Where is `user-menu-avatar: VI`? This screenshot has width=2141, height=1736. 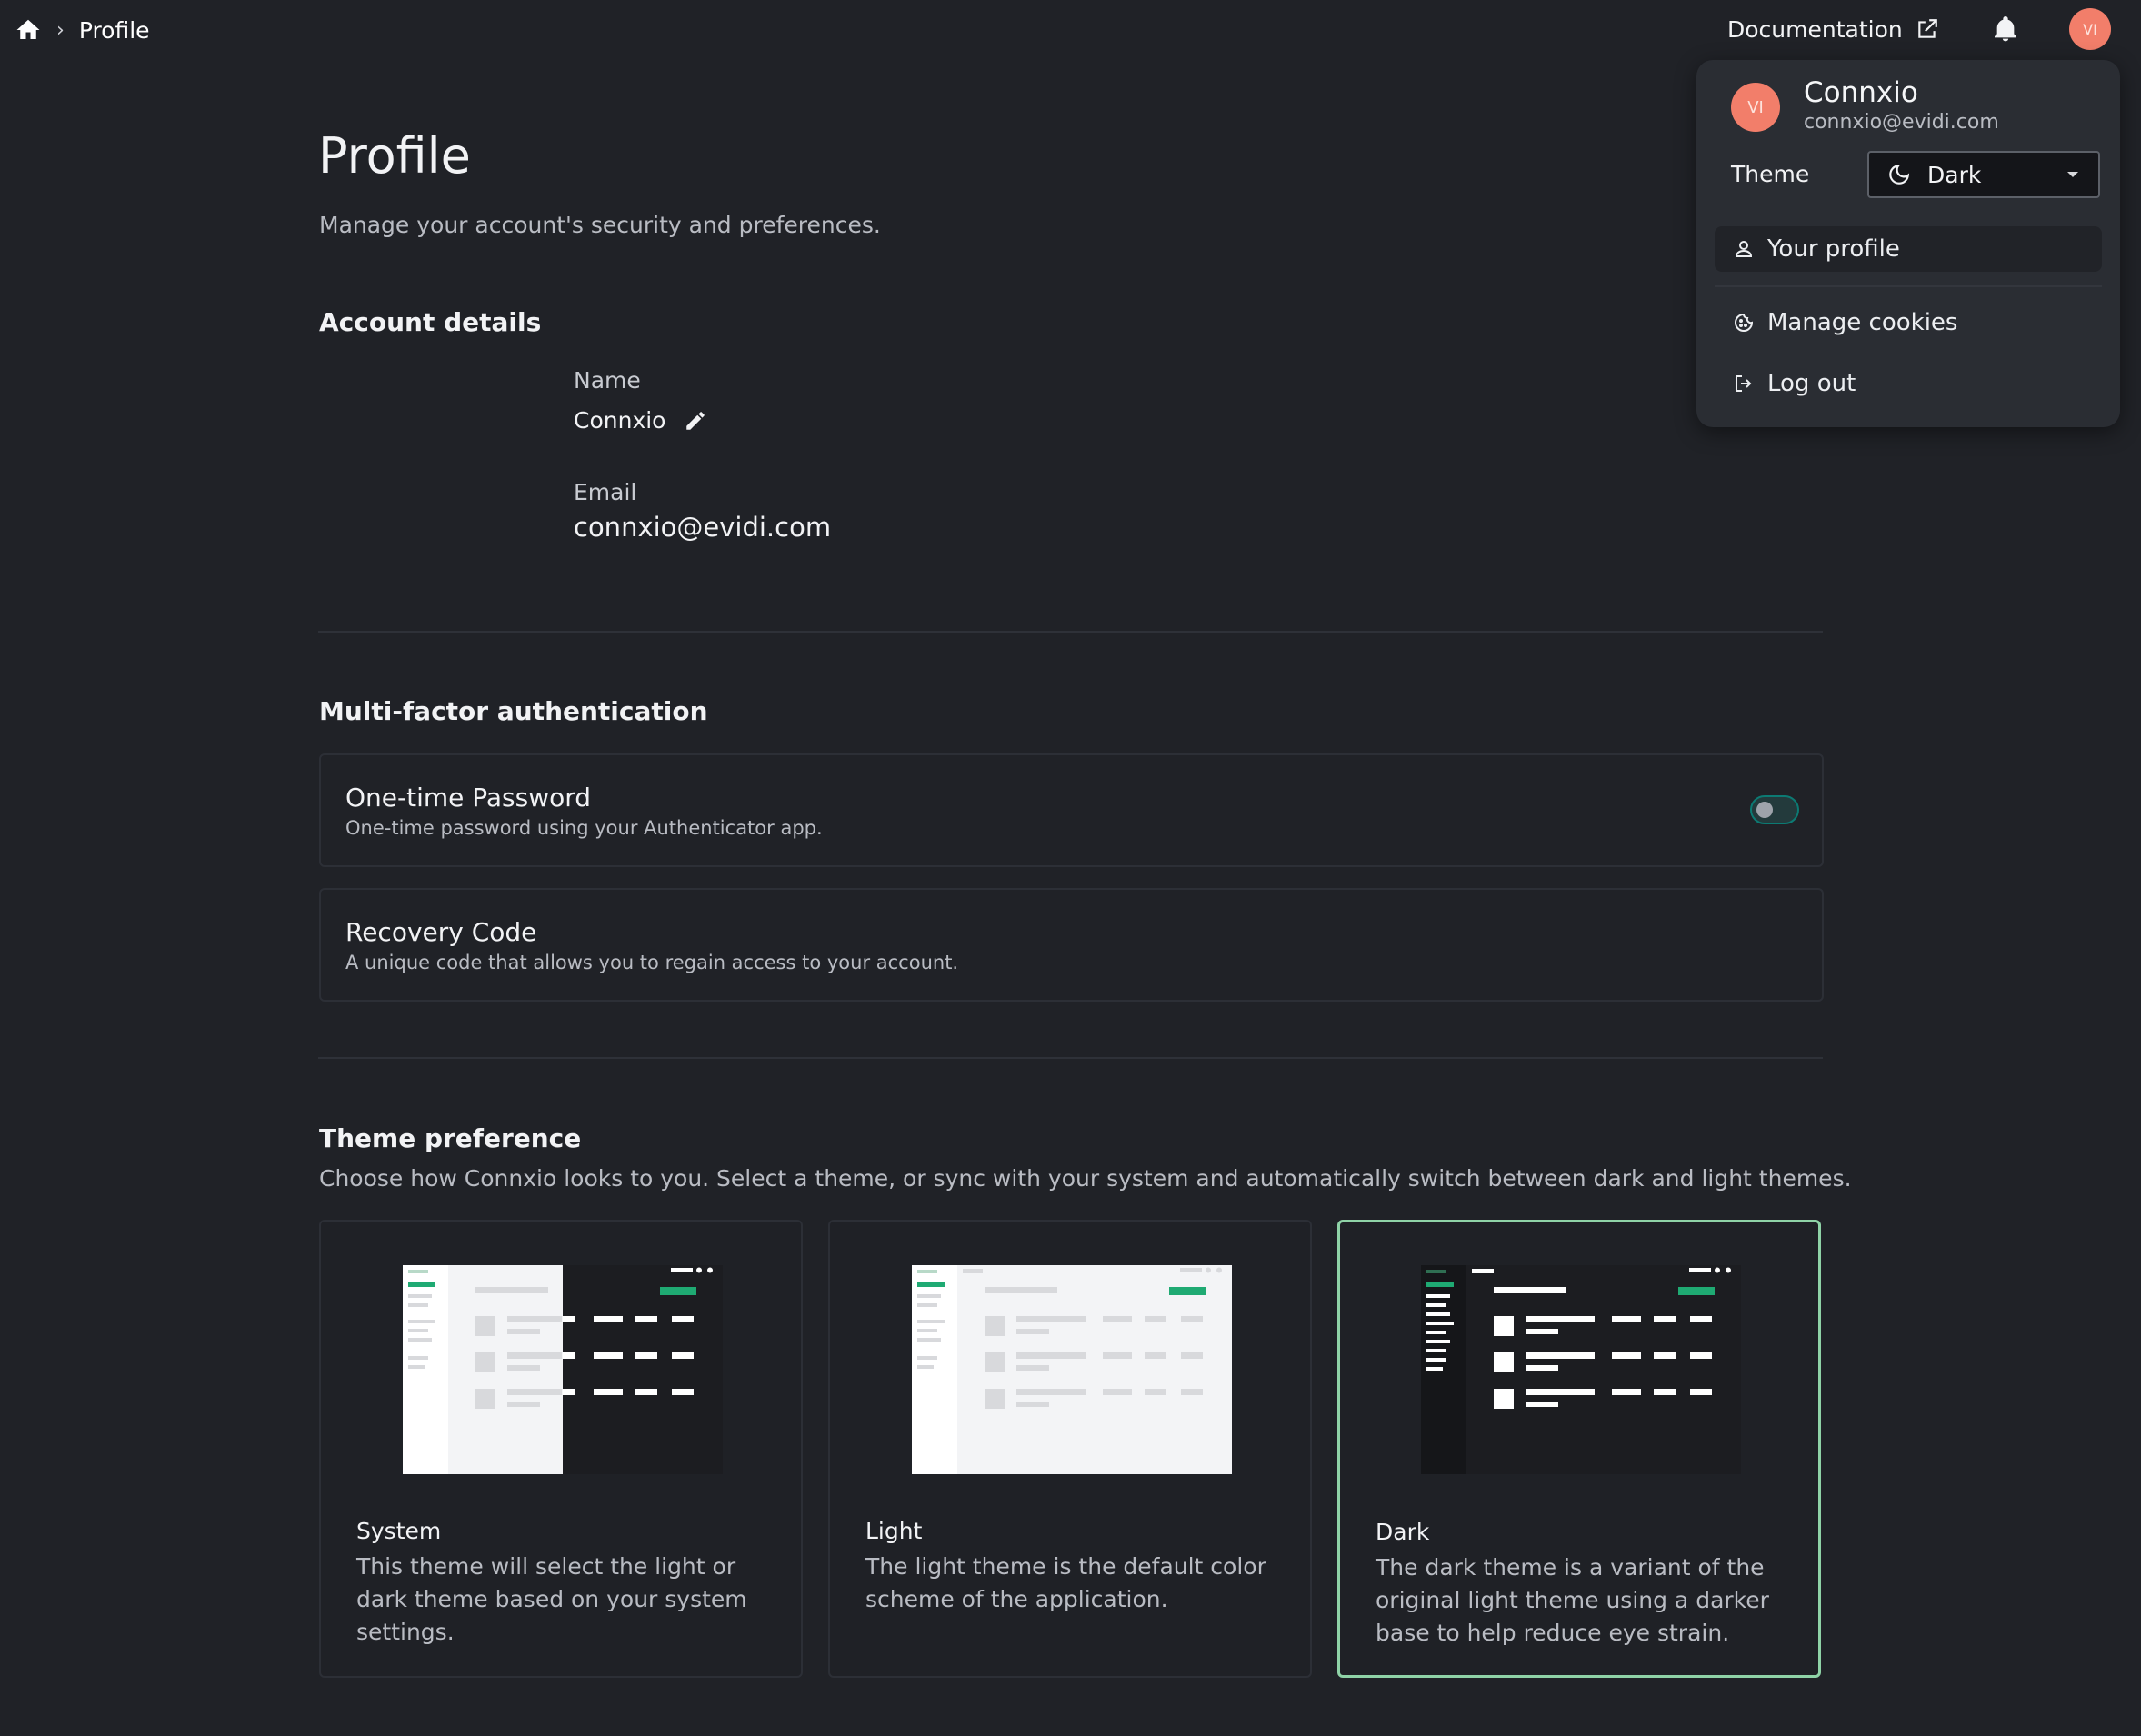
user-menu-avatar: VI is located at coordinates (1756, 108).